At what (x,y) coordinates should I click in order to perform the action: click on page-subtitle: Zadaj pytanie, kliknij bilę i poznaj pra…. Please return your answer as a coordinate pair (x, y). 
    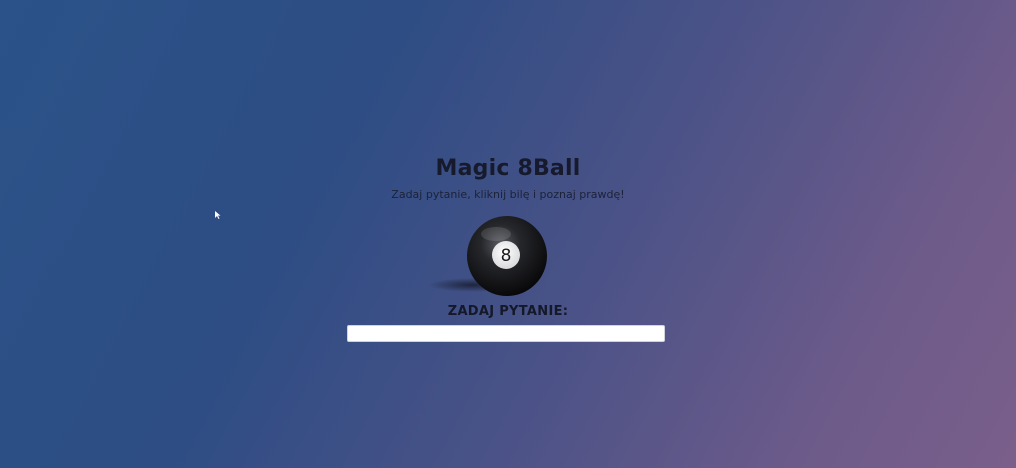
    Looking at the image, I should click on (508, 194).